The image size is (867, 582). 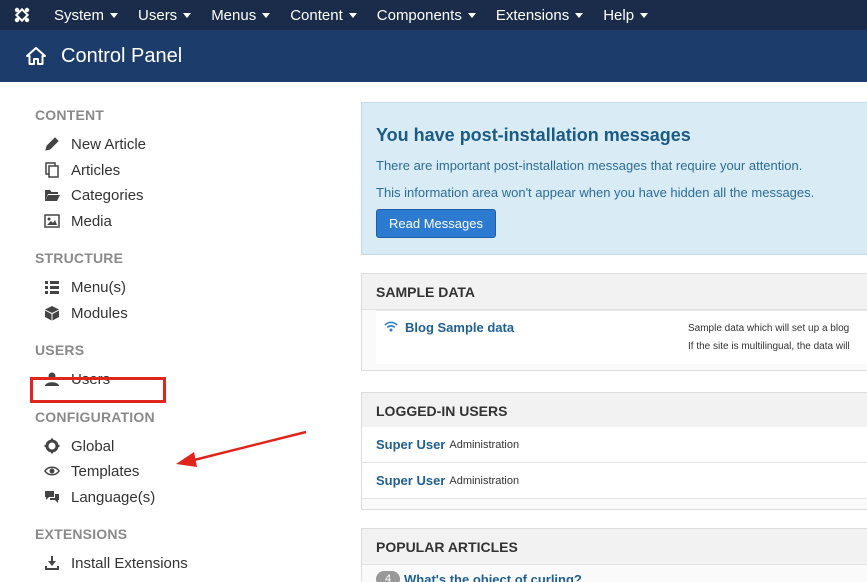 What do you see at coordinates (79, 15) in the screenshot?
I see `menu-label: System` at bounding box center [79, 15].